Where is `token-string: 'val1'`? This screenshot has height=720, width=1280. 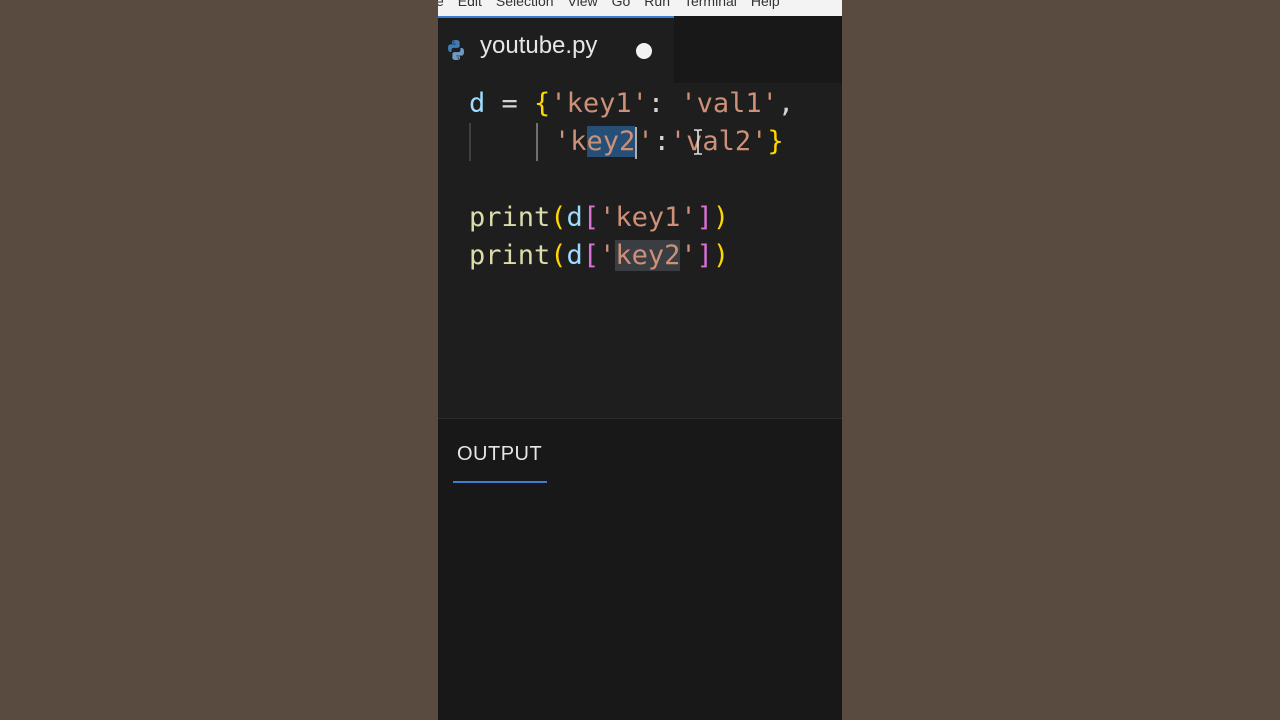 token-string: 'val1' is located at coordinates (729, 103).